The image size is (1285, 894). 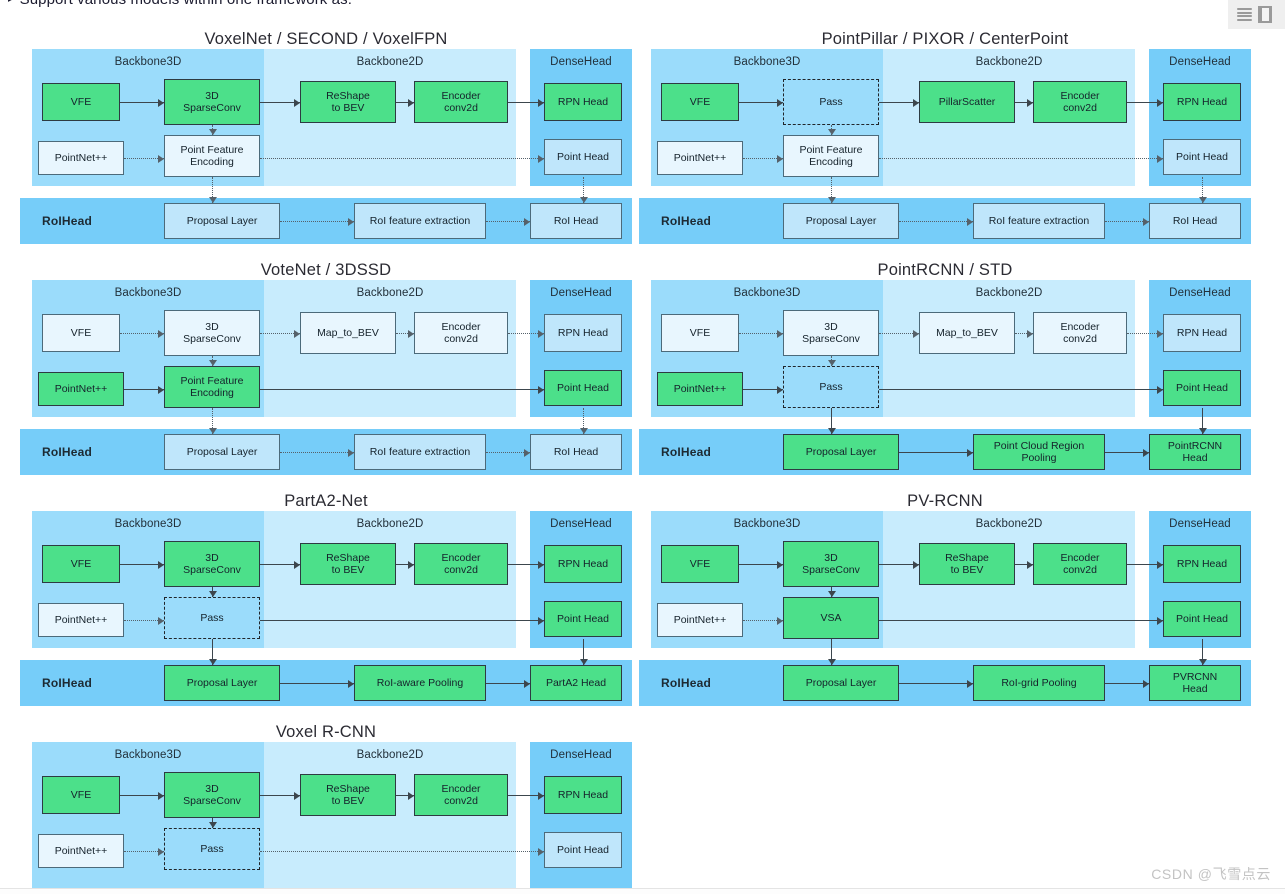 I want to click on node-roifeat: RoI-aware Pooling, so click(x=420, y=683).